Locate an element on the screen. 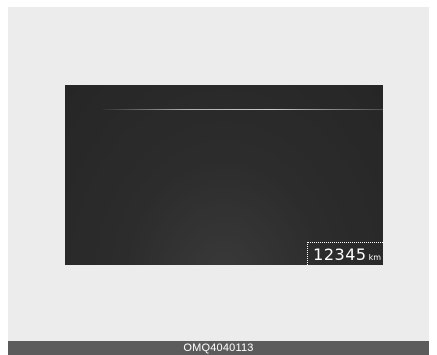 The height and width of the screenshot is (355, 437). odometer-value: 12345 is located at coordinates (340, 254).